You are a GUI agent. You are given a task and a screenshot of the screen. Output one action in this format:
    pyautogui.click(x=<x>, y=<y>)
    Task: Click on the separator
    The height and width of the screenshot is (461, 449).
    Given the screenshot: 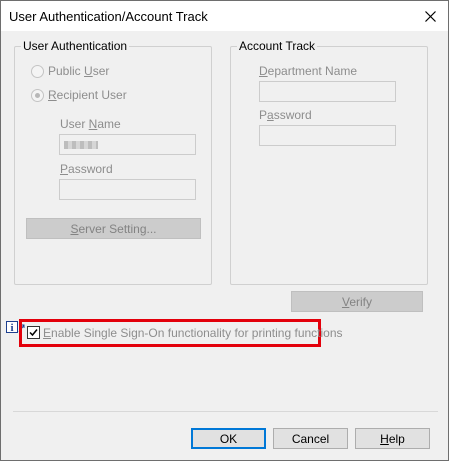 What is the action you would take?
    pyautogui.click(x=225, y=411)
    